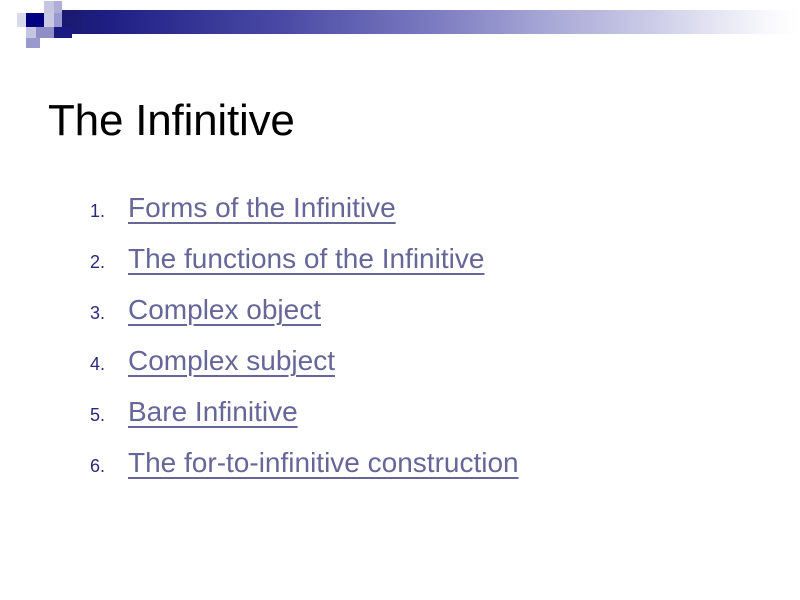 Image resolution: width=800 pixels, height=600 pixels. I want to click on square-periwinkle-mid, so click(58, 20).